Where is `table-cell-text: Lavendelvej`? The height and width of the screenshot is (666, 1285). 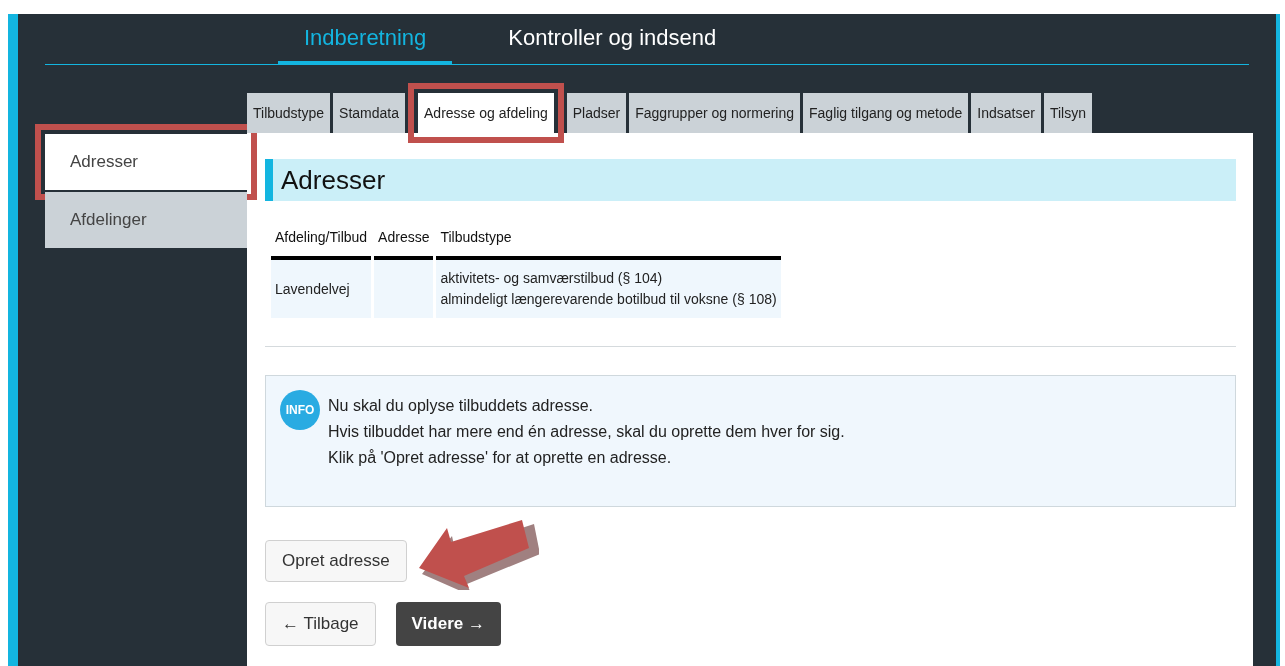
table-cell-text: Lavendelvej is located at coordinates (313, 289).